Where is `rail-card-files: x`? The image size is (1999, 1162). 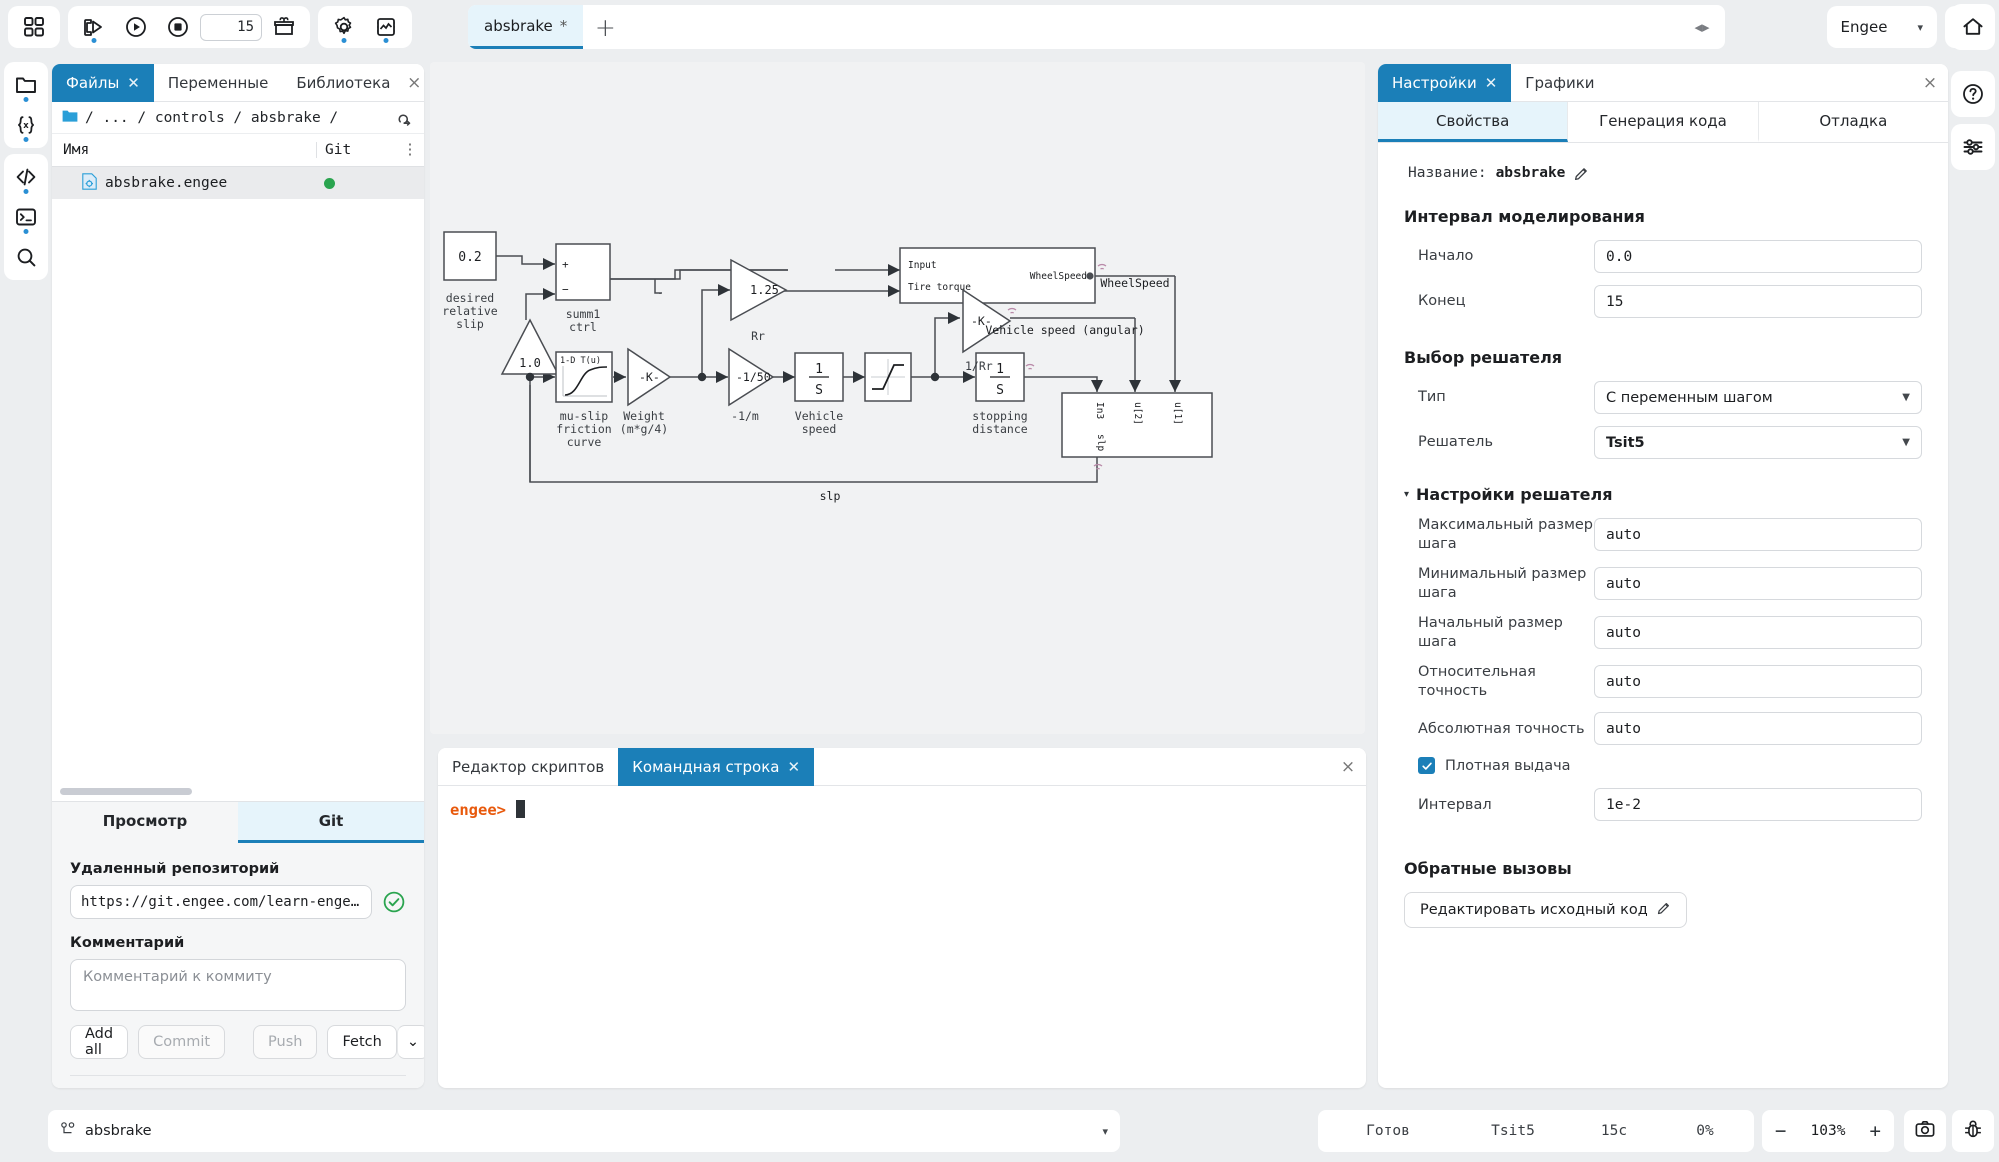 rail-card-files: x is located at coordinates (26, 105).